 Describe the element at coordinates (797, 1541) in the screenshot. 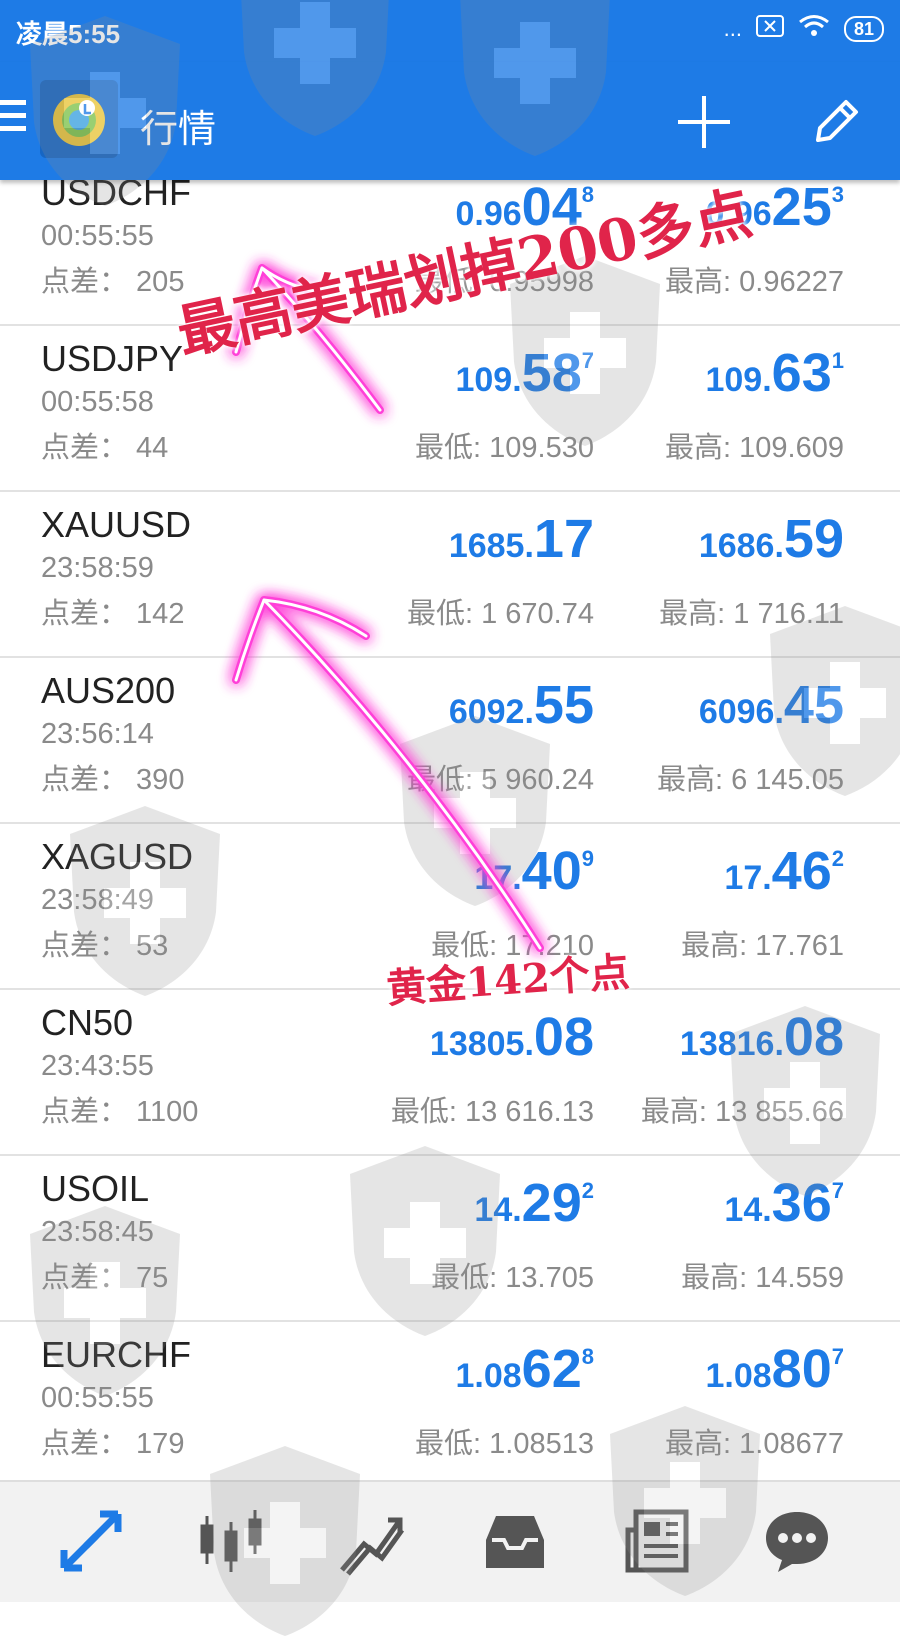

I see `chat-icon` at that location.